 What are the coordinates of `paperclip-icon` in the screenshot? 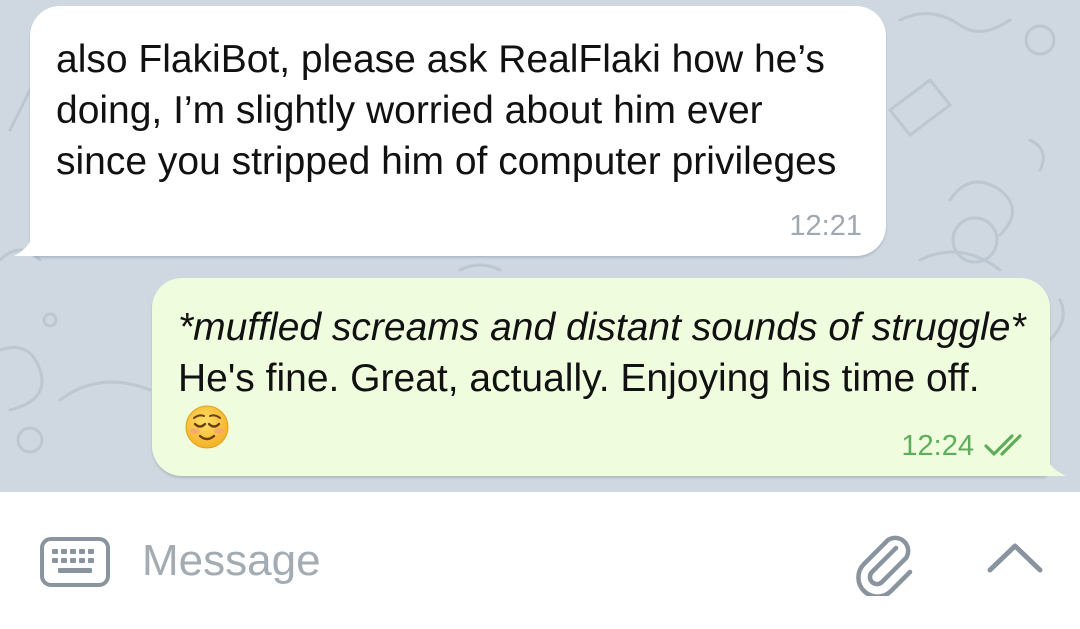 It's located at (883, 561).